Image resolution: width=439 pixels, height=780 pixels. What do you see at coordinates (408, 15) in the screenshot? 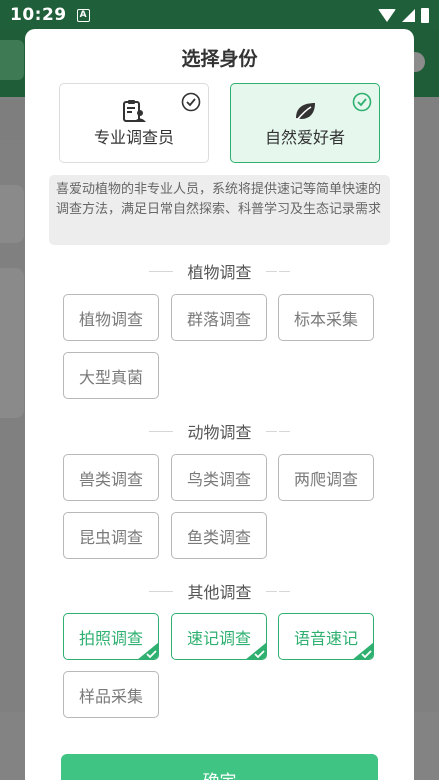
I see `signal-icon` at bounding box center [408, 15].